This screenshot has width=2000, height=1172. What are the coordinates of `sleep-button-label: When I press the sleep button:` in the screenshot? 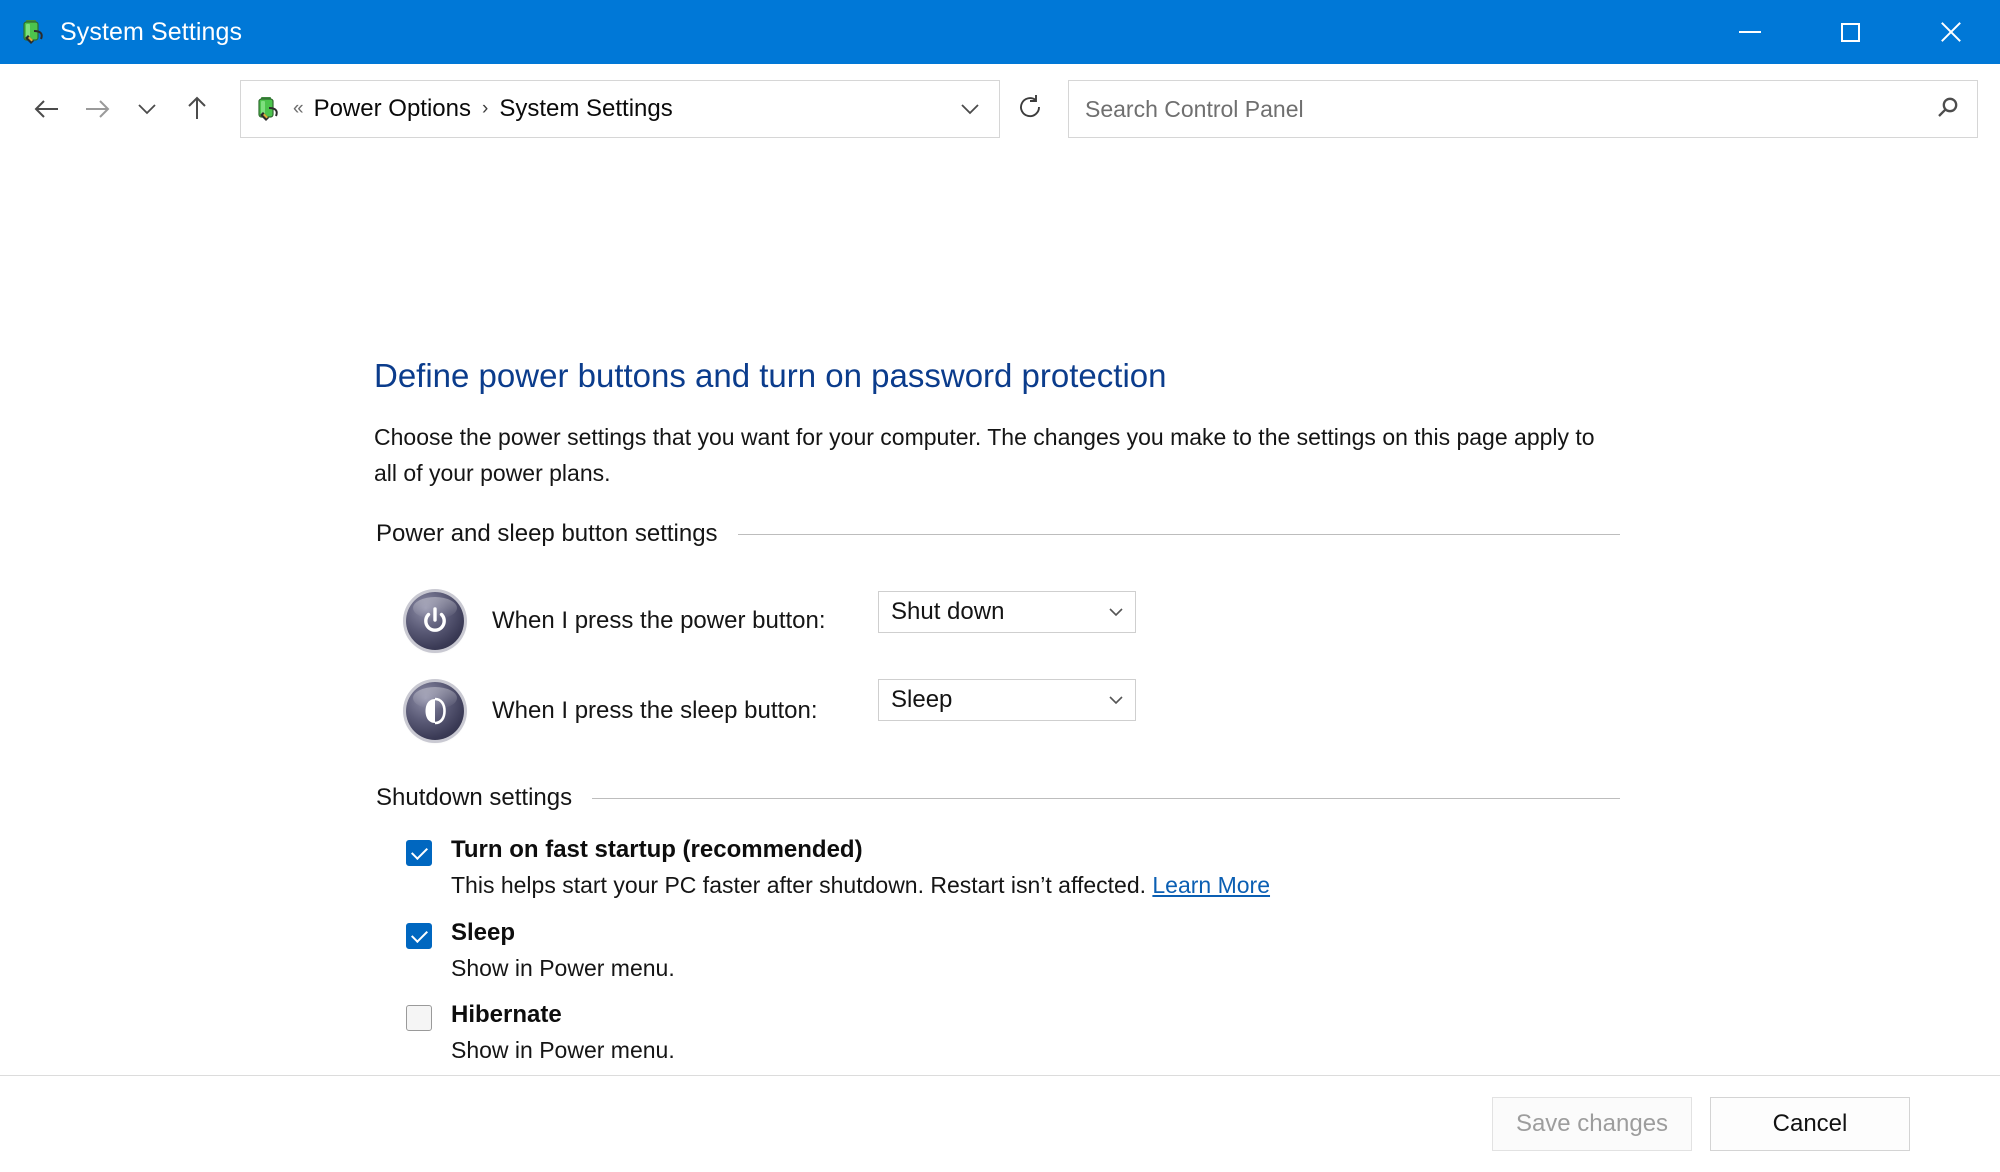 It's located at (655, 710).